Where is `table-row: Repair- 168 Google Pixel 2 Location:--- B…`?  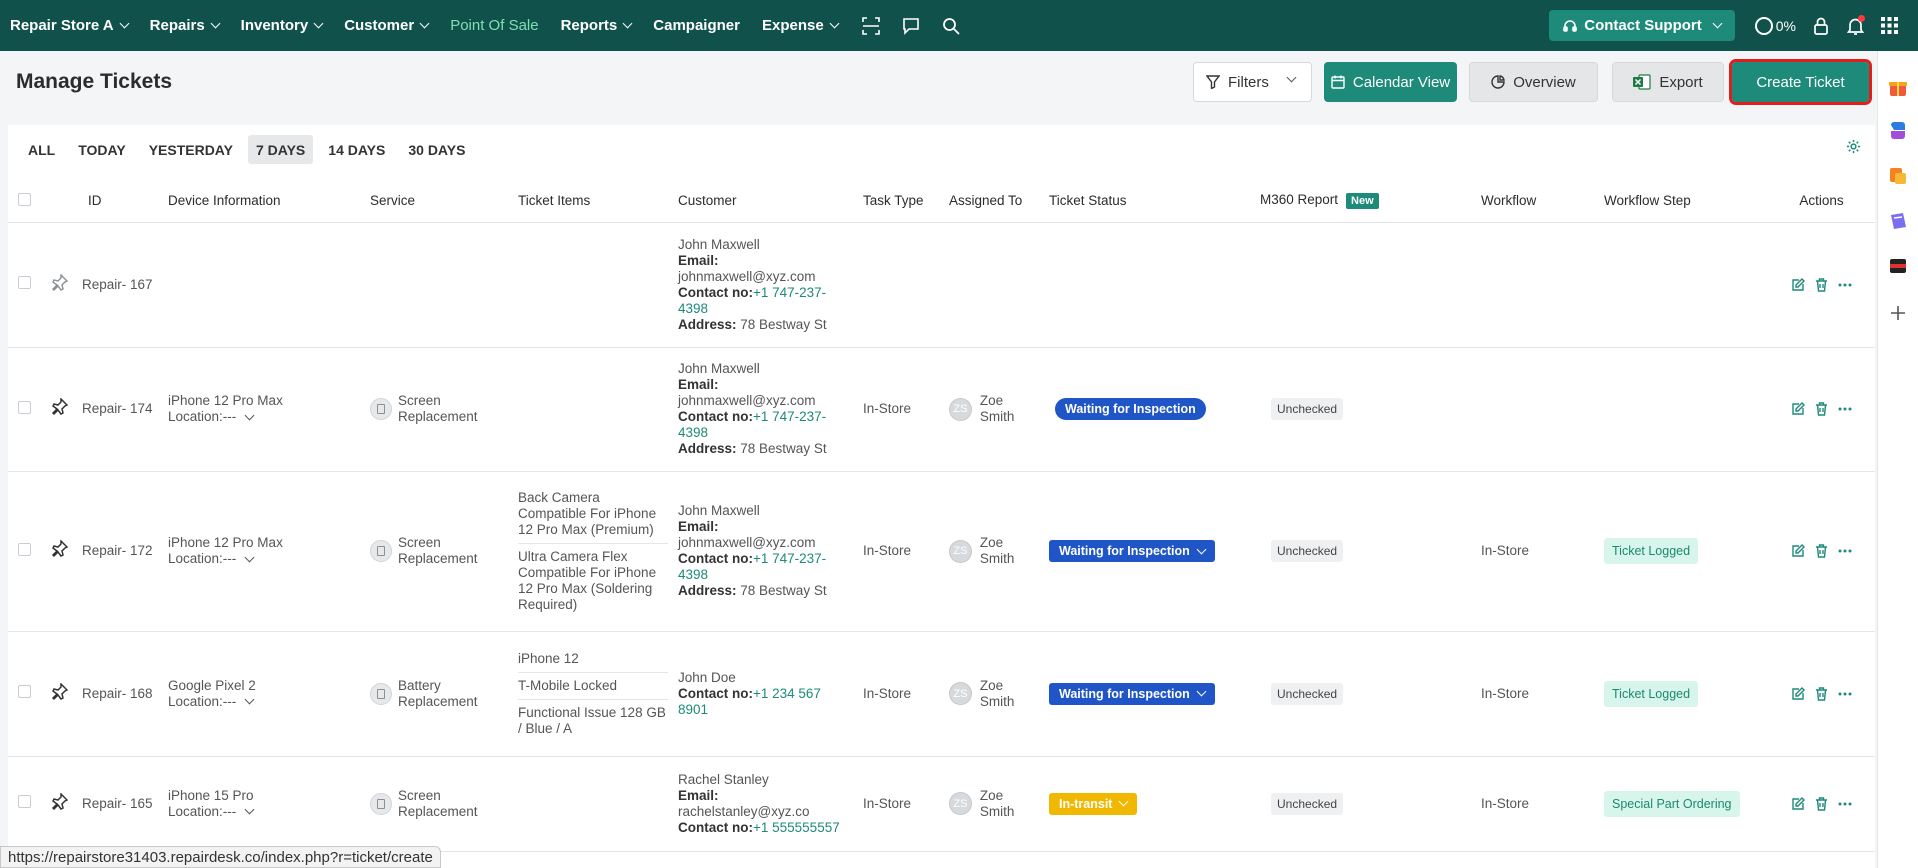 table-row: Repair- 168 Google Pixel 2 Location:--- B… is located at coordinates (941, 694).